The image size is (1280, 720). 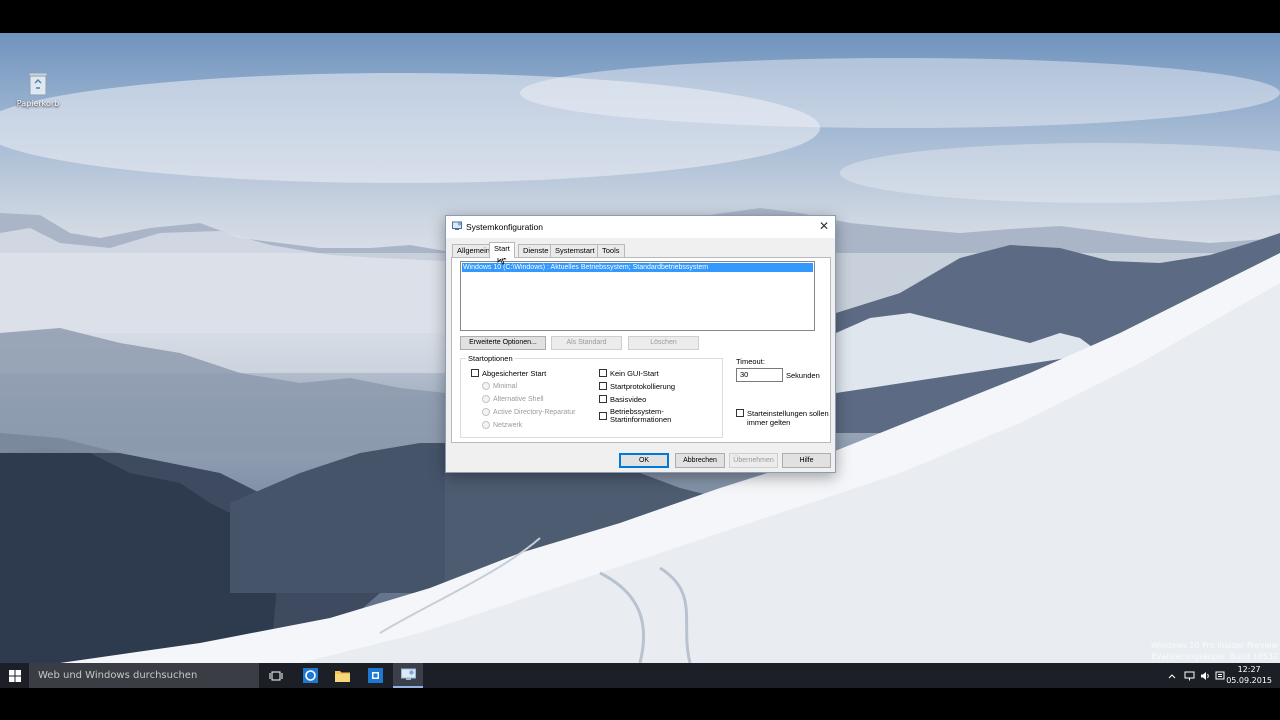 I want to click on minimal-radio: Minimal, so click(x=499, y=386).